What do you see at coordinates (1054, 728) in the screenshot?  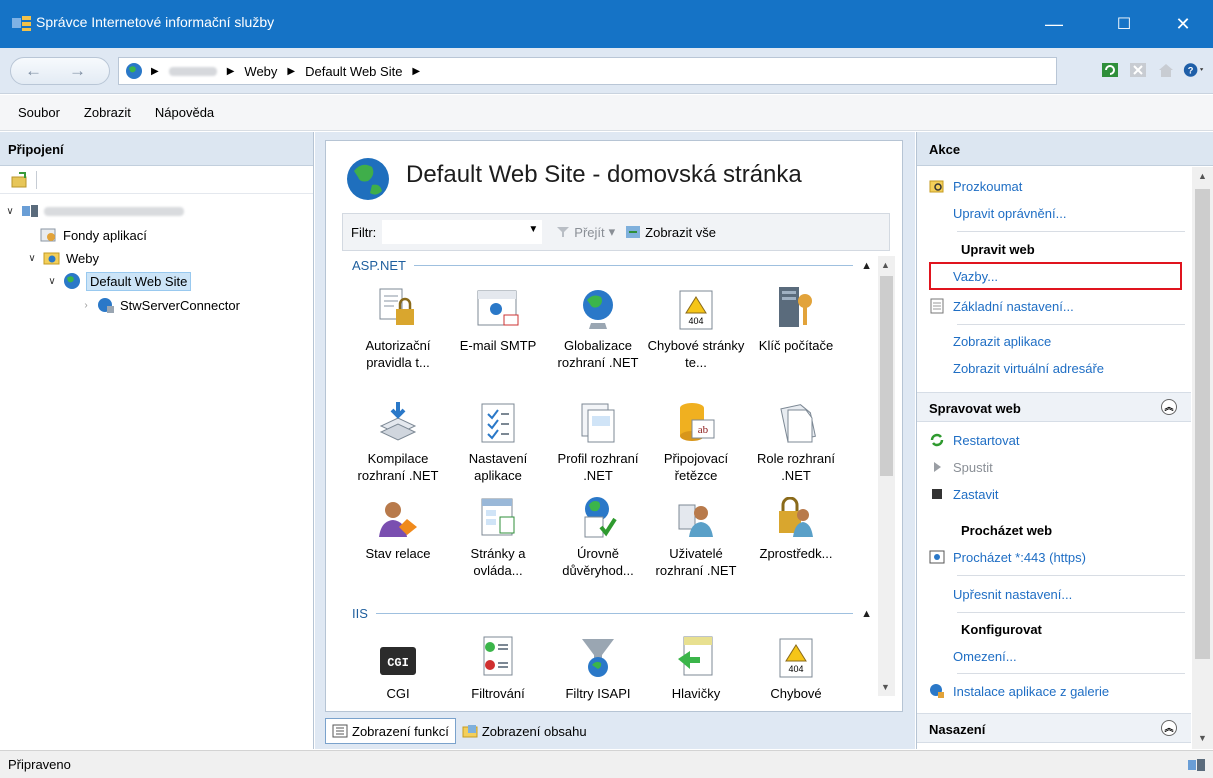 I see `section-deployment: Nasazení ︽` at bounding box center [1054, 728].